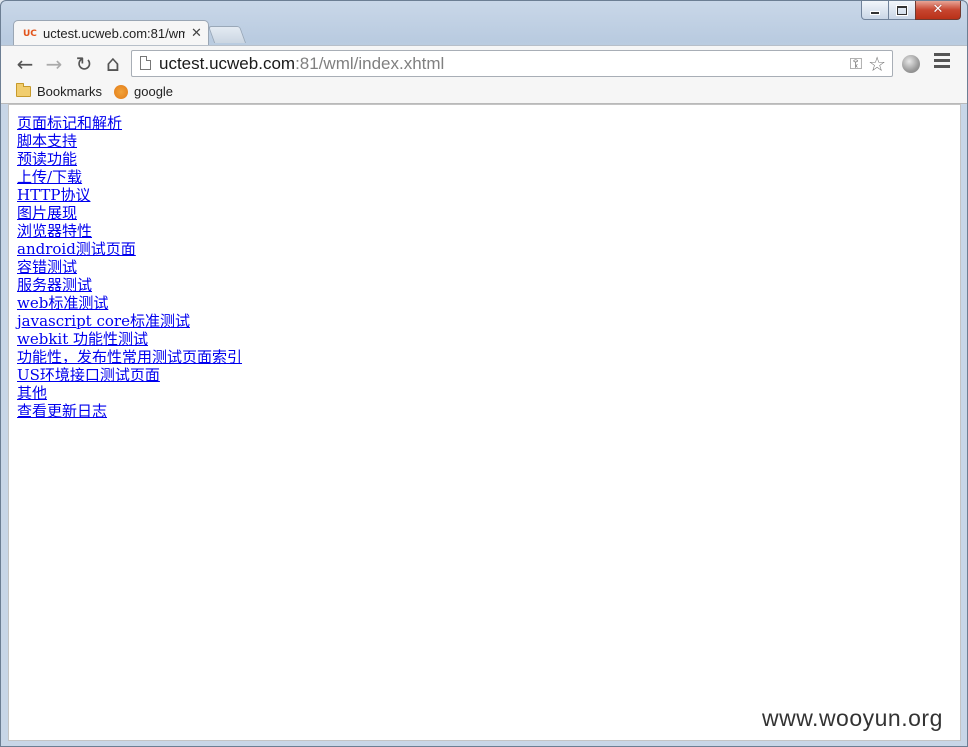  I want to click on home-icon: ⌂, so click(113, 64).